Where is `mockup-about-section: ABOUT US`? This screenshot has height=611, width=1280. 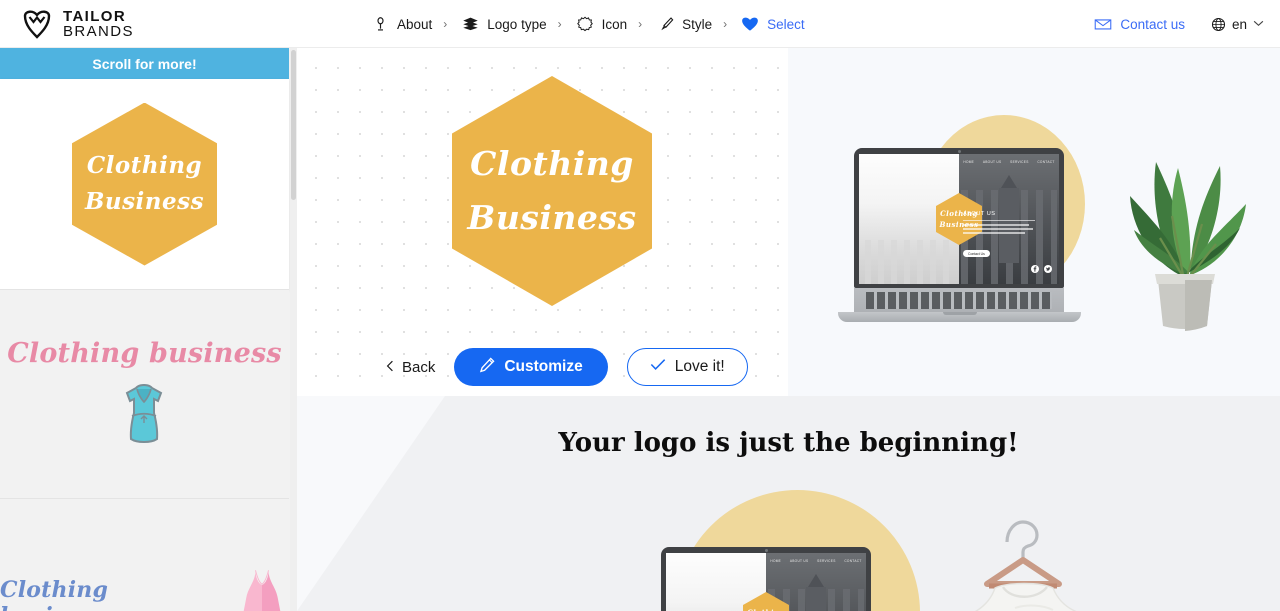 mockup-about-section: ABOUT US is located at coordinates (999, 222).